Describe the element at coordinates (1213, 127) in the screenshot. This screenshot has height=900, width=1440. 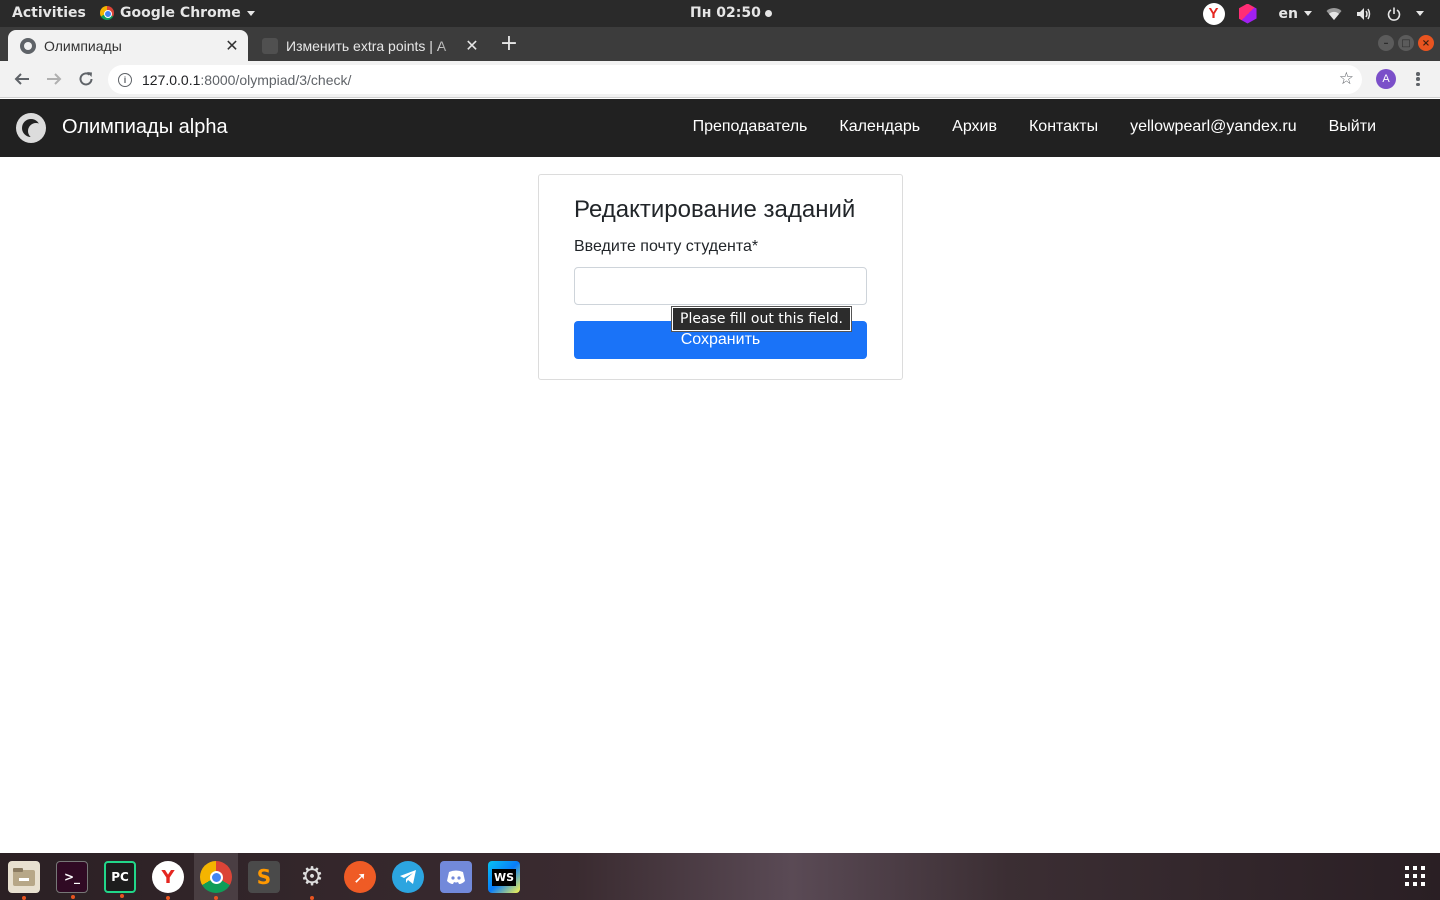
I see `nav-user-email: yellowpearl@yandex.ru` at that location.